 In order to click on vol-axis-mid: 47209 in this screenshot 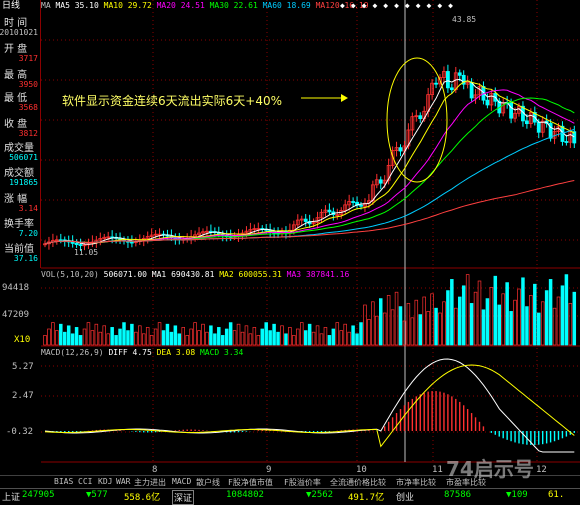, I will do `click(16, 315)`.